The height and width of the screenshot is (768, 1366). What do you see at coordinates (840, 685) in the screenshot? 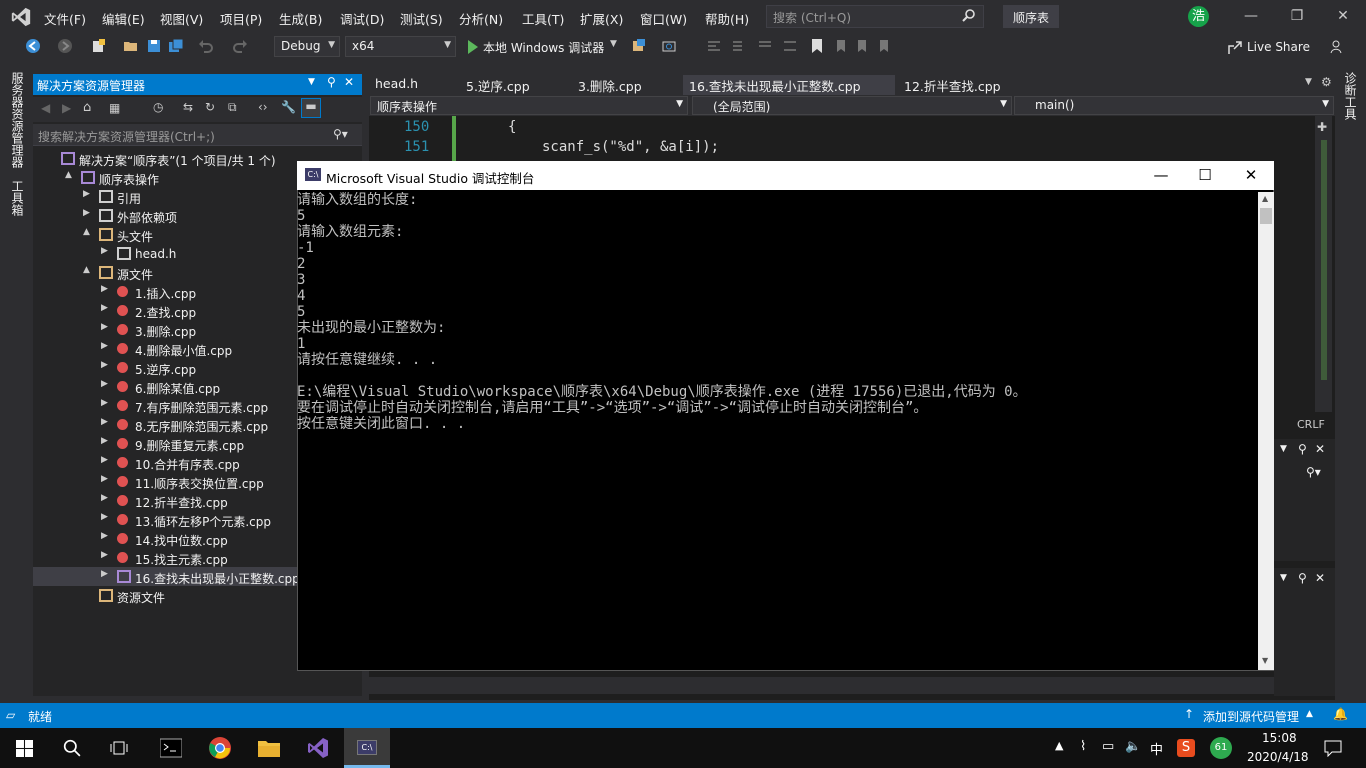
I see `editor-horizontal-scrollbar` at bounding box center [840, 685].